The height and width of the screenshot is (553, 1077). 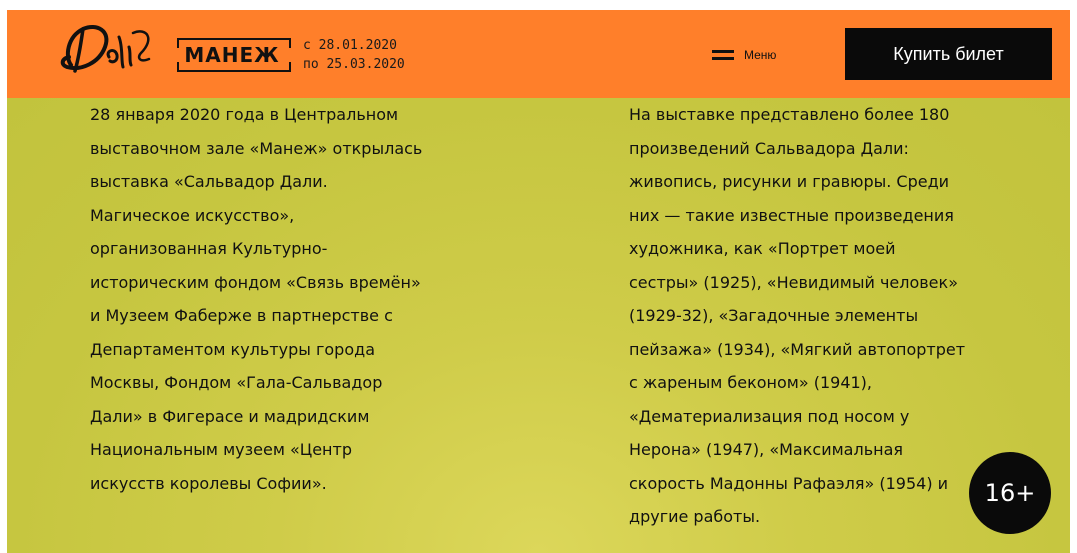 I want to click on paragraph-line: Магическое искусство»,, so click(x=192, y=215).